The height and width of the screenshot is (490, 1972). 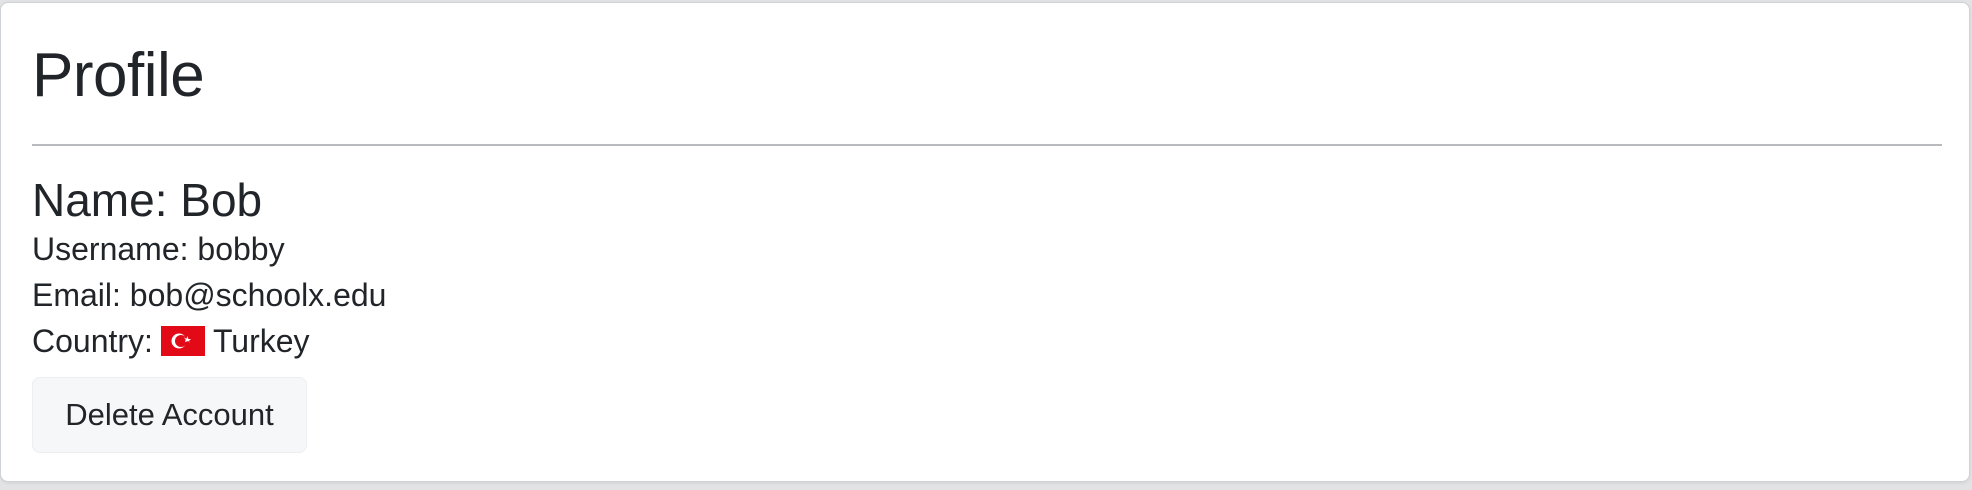 I want to click on profile-username: Username: bobby, so click(x=158, y=249).